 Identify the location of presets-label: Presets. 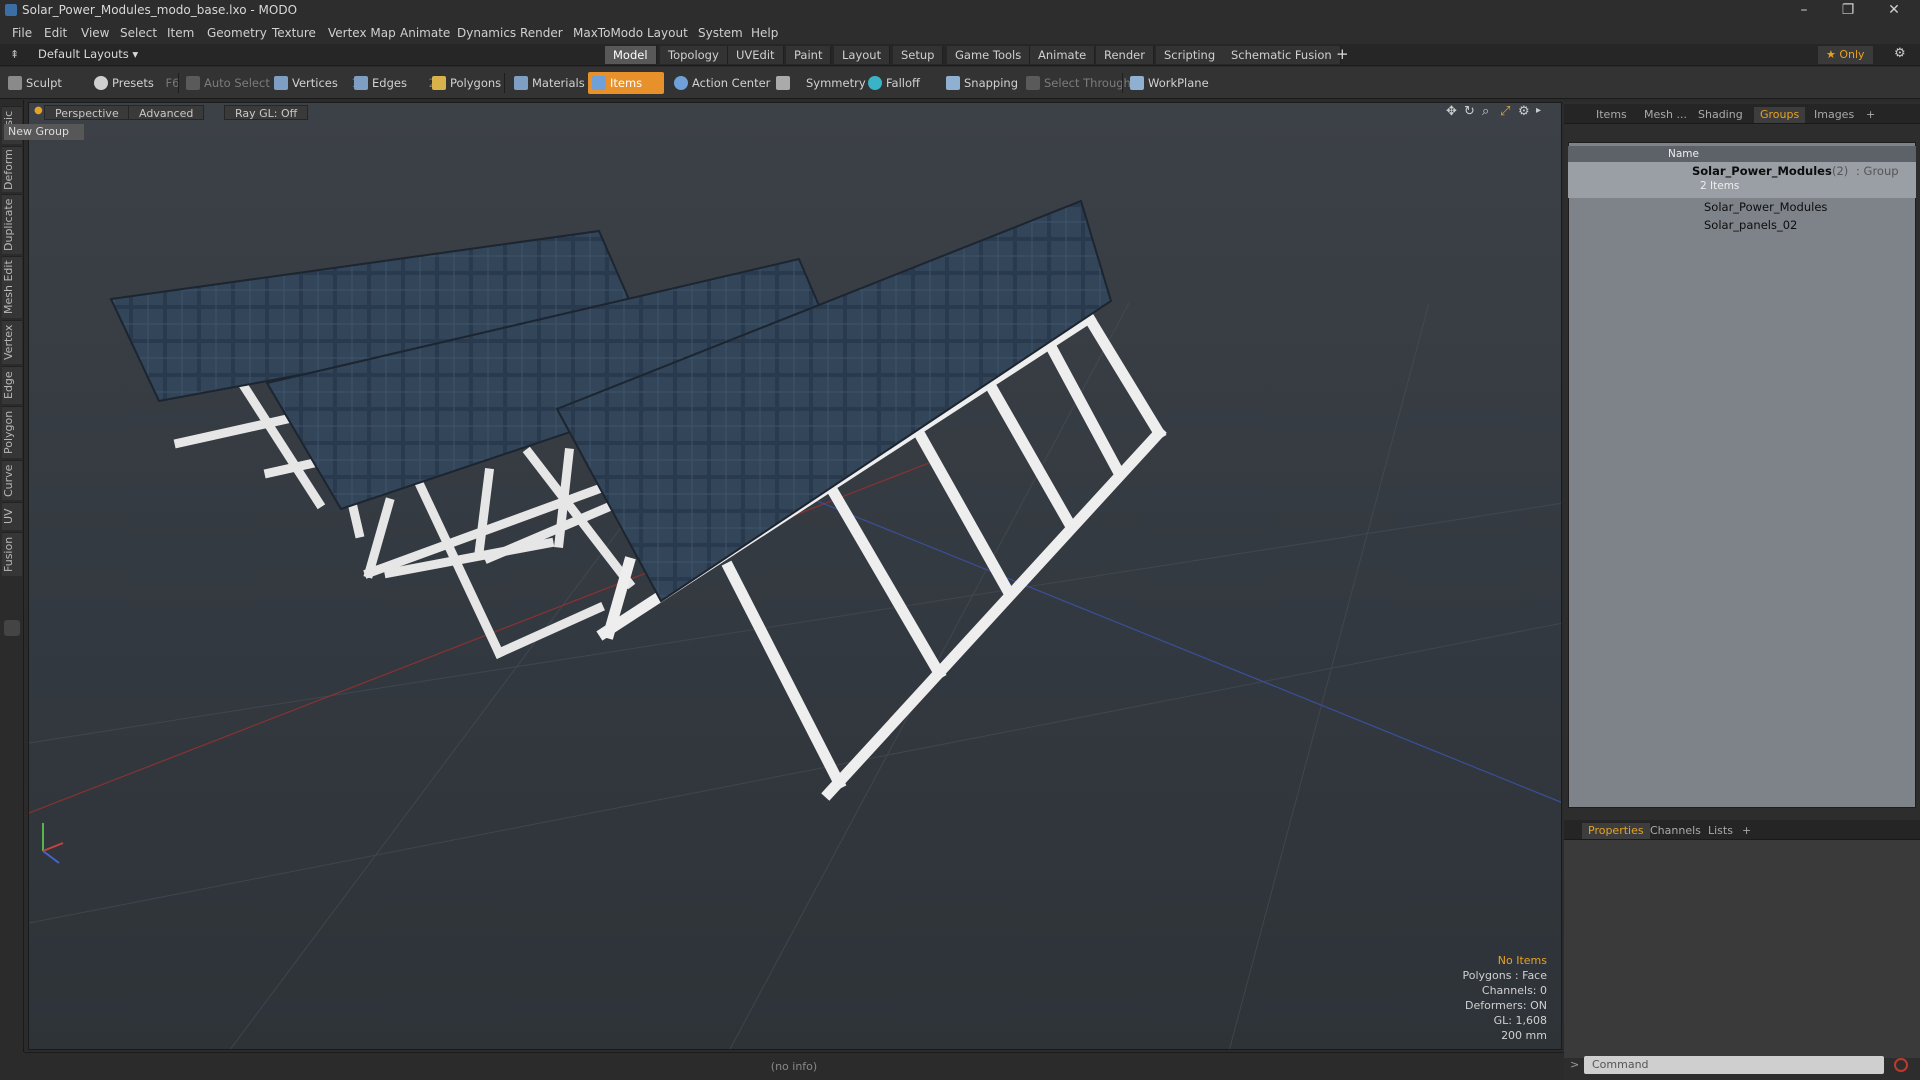
(133, 83).